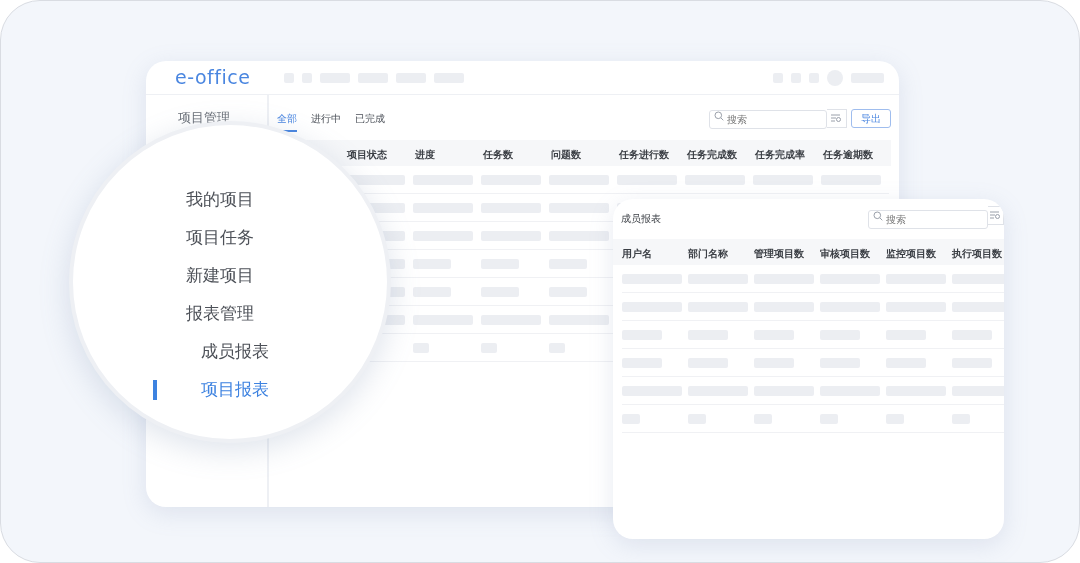 This screenshot has width=1080, height=563. I want to click on nav-item: 项目报表, so click(235, 390).